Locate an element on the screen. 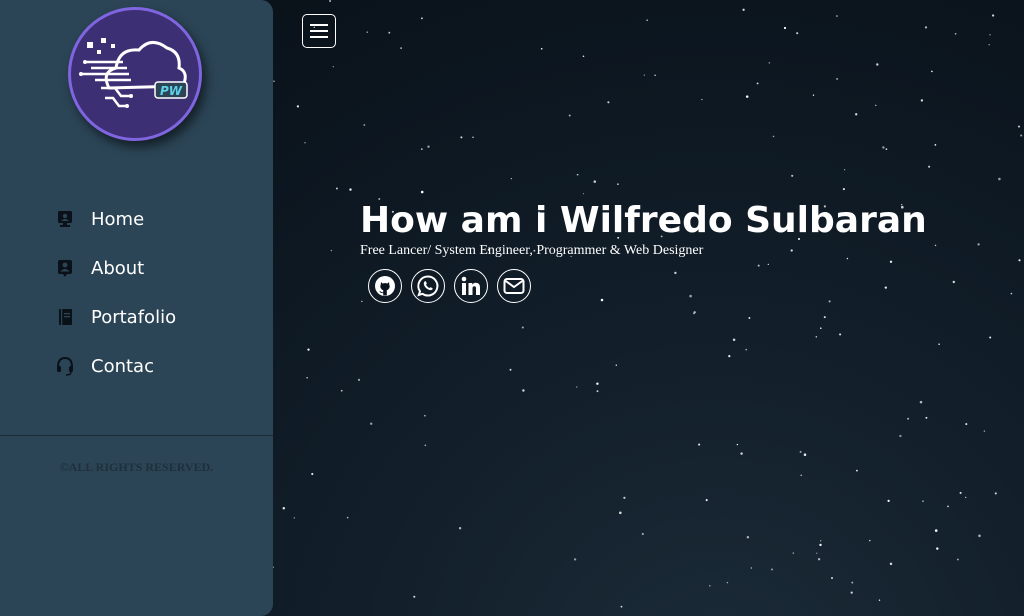 Image resolution: width=1024 pixels, height=616 pixels. hamburger-menu-button is located at coordinates (319, 31).